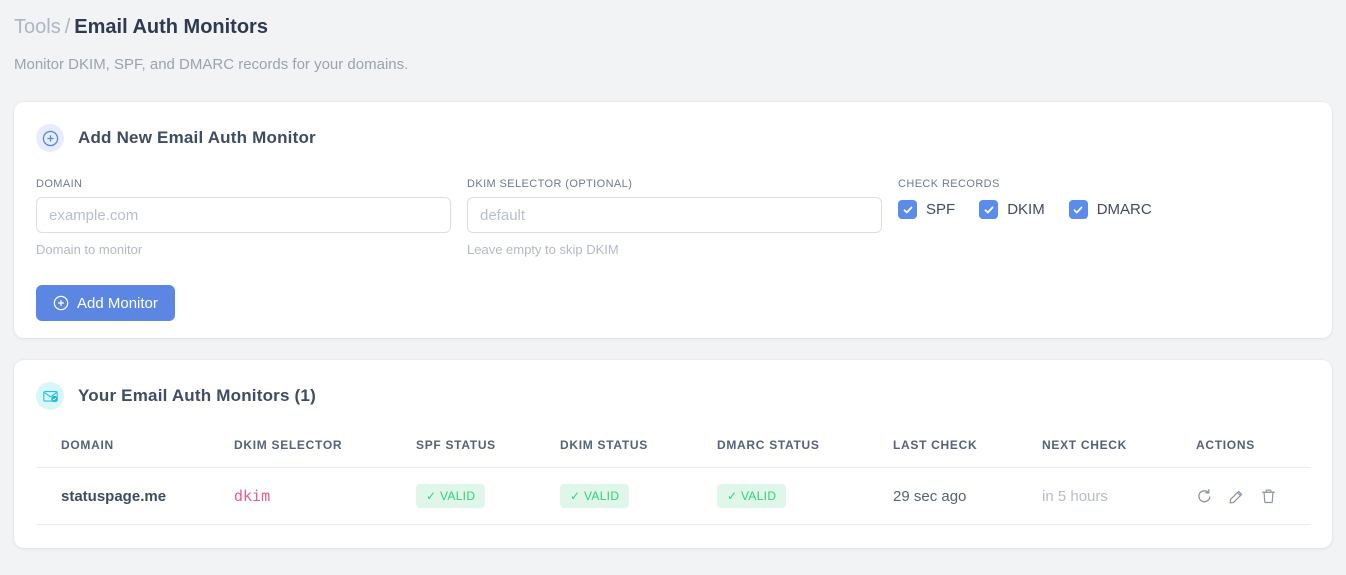 The height and width of the screenshot is (575, 1346). What do you see at coordinates (325, 449) in the screenshot?
I see `col-header-dkim-selector: DKIM SELECTOR` at bounding box center [325, 449].